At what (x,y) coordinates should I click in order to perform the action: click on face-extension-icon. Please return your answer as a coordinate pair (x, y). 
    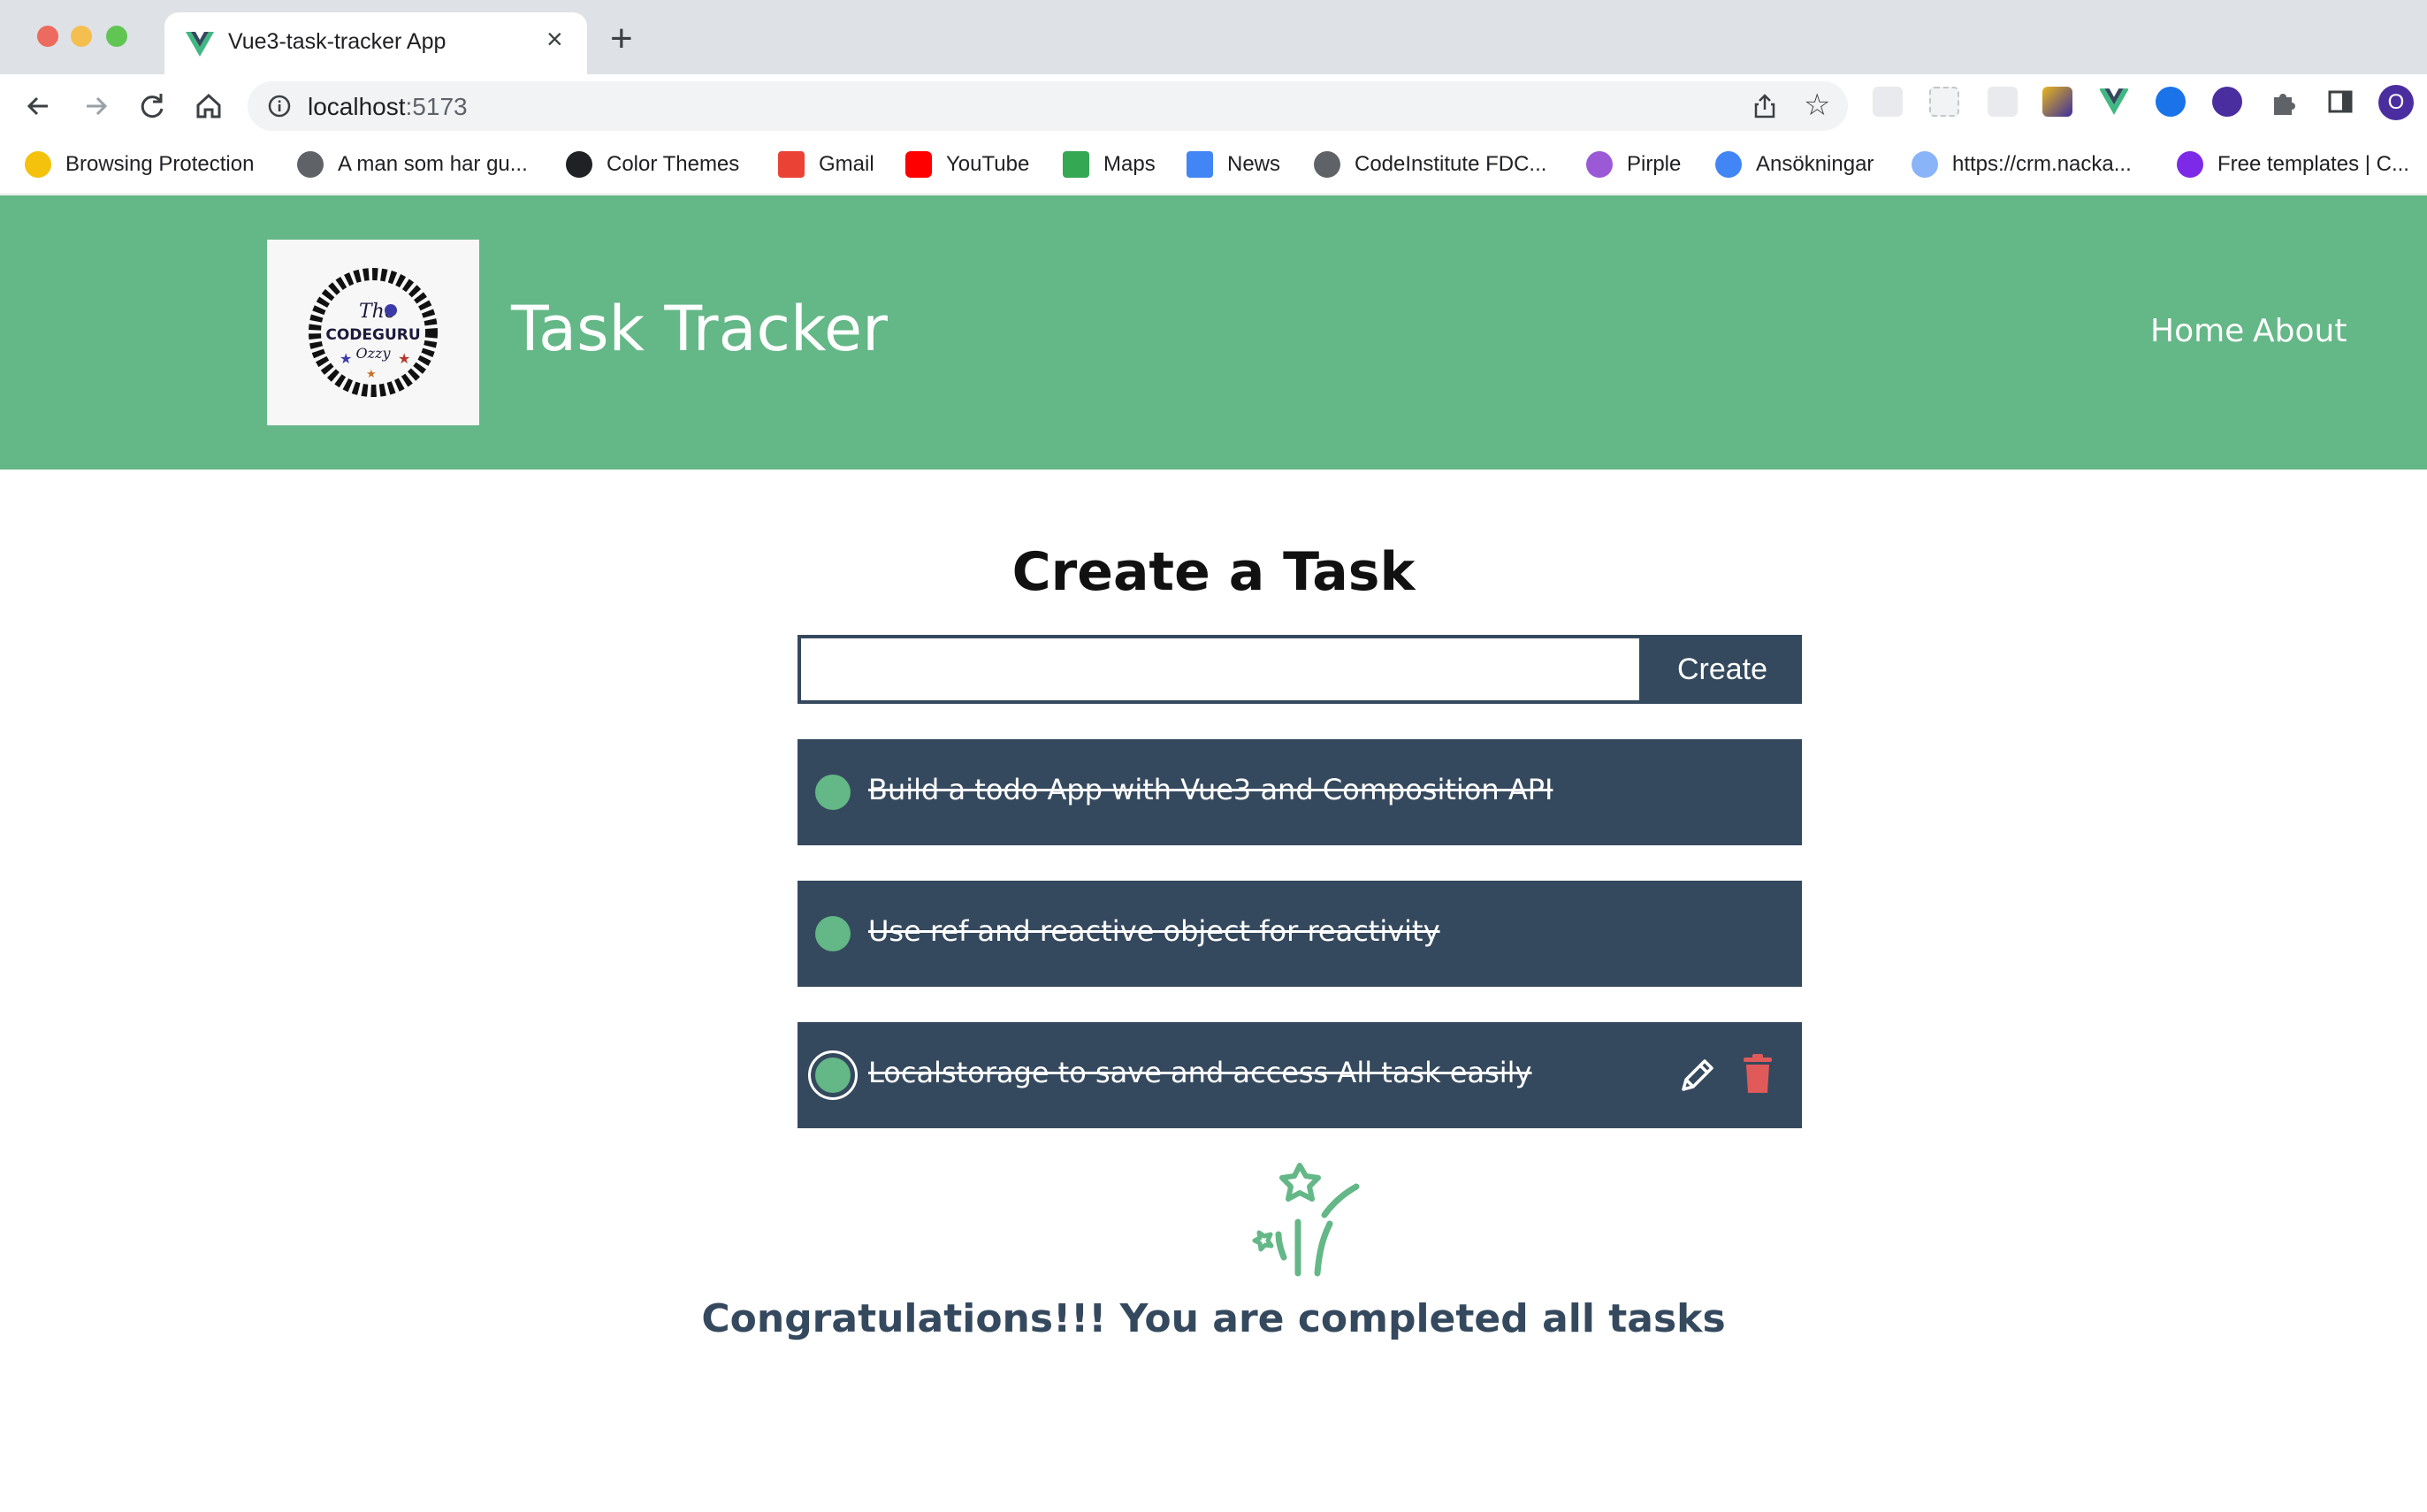
    Looking at the image, I should click on (2227, 102).